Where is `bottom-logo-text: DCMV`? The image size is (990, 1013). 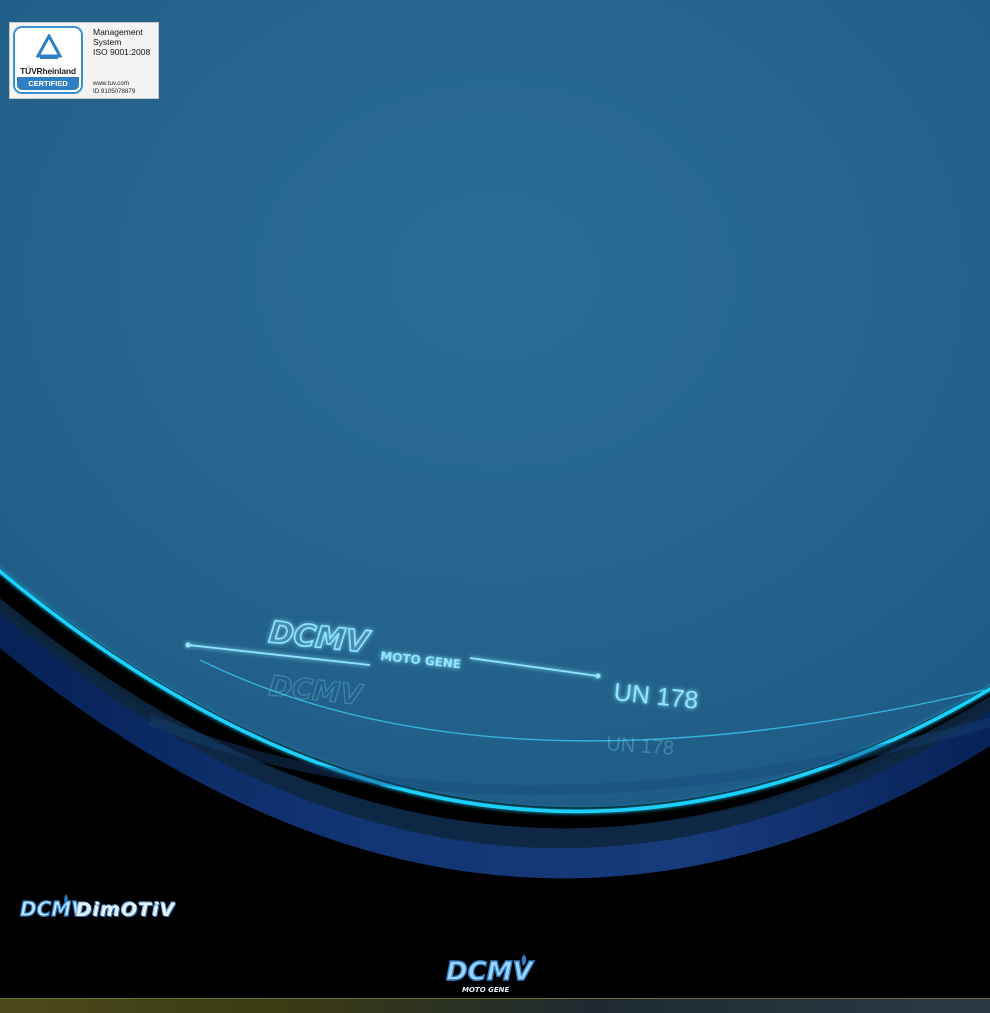 bottom-logo-text: DCMV is located at coordinates (490, 972).